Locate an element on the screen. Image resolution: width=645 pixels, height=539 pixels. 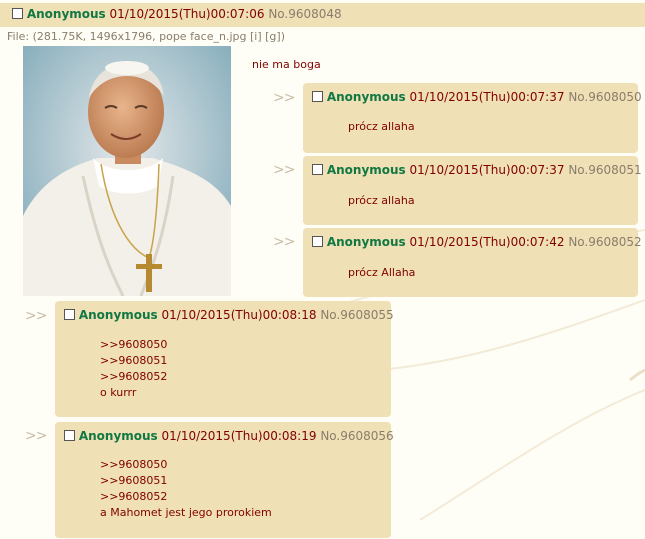
reply-comment: prócz Allaha is located at coordinates (381, 273).